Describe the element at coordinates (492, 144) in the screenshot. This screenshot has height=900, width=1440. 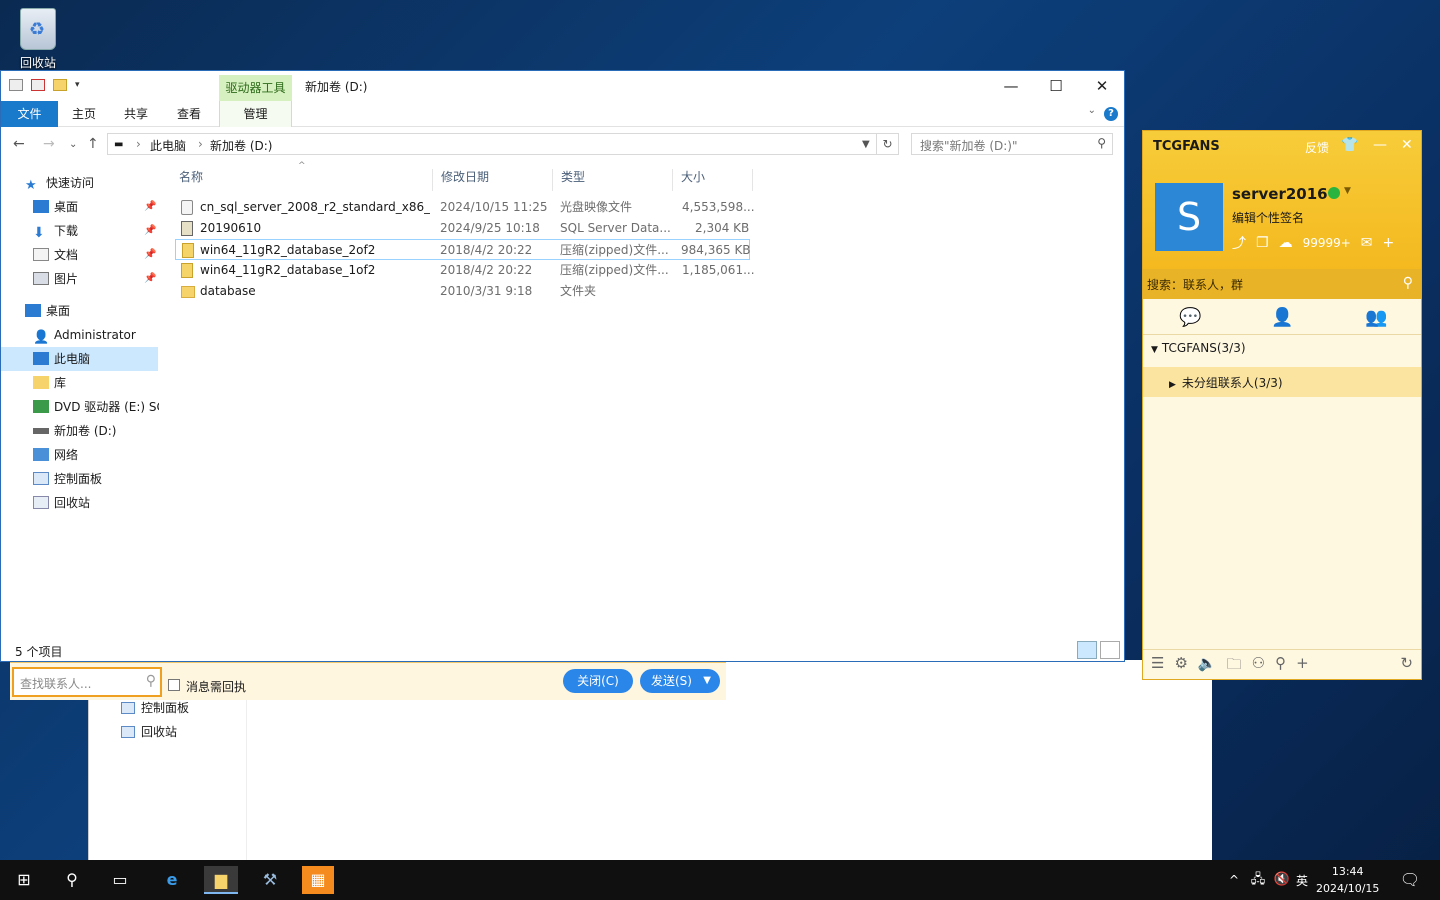
I see `address-bar: ▬ › 此电脑 › 新加卷 (D:) ▼` at that location.